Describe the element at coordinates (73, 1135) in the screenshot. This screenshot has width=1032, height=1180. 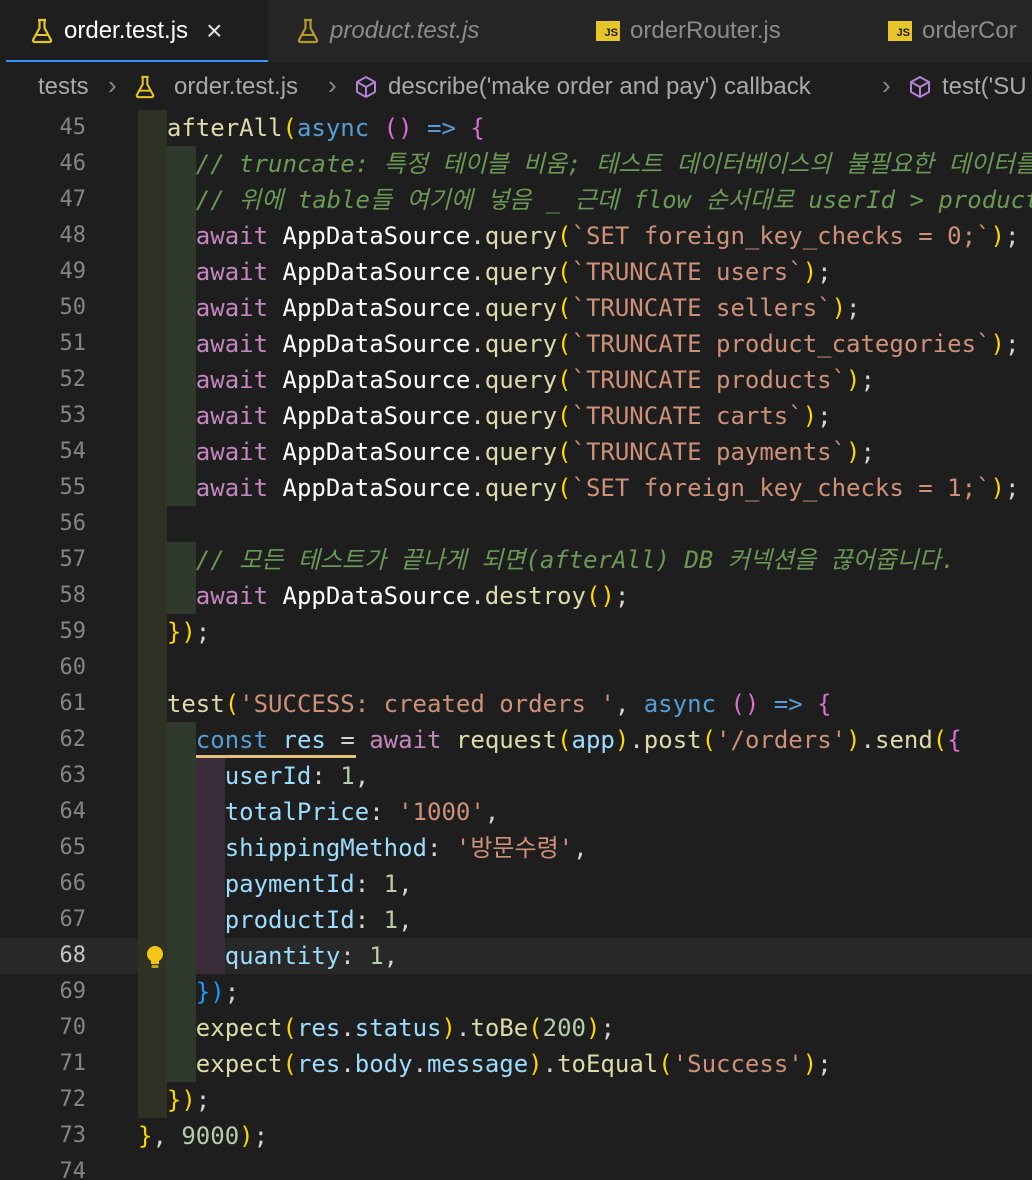
I see `line-number: 73` at that location.